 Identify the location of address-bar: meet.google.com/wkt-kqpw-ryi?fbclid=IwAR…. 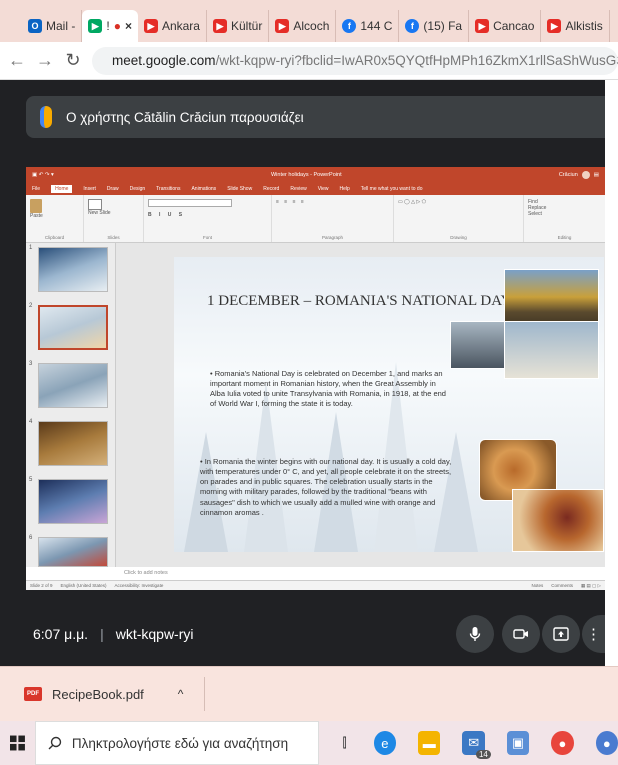
(355, 60).